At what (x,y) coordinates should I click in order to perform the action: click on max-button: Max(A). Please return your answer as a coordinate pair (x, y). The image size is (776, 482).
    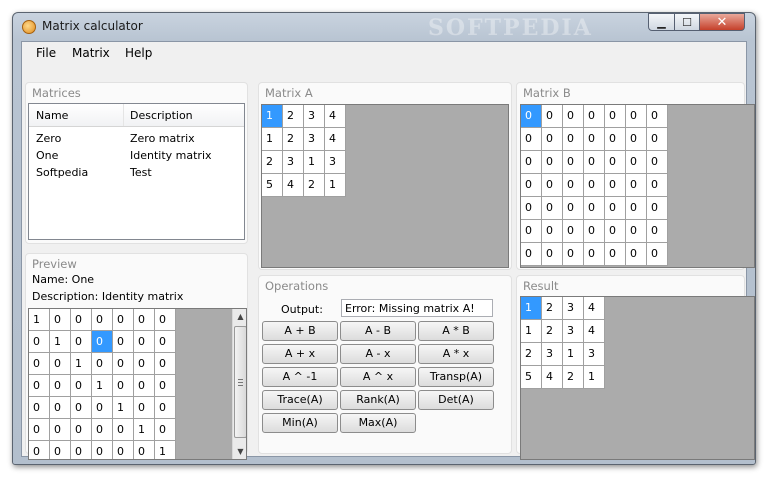
    Looking at the image, I should click on (378, 423).